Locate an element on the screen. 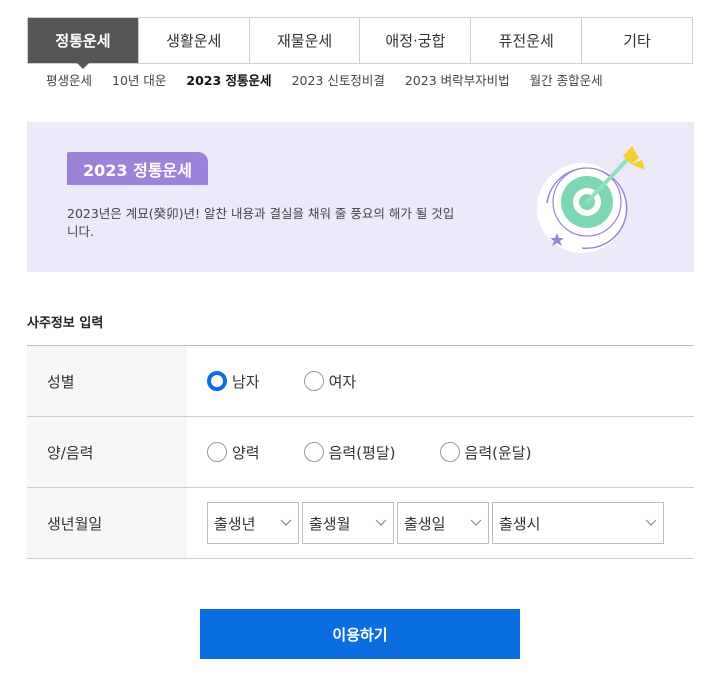  gender-row: 성별 남자 여자 is located at coordinates (360, 381).